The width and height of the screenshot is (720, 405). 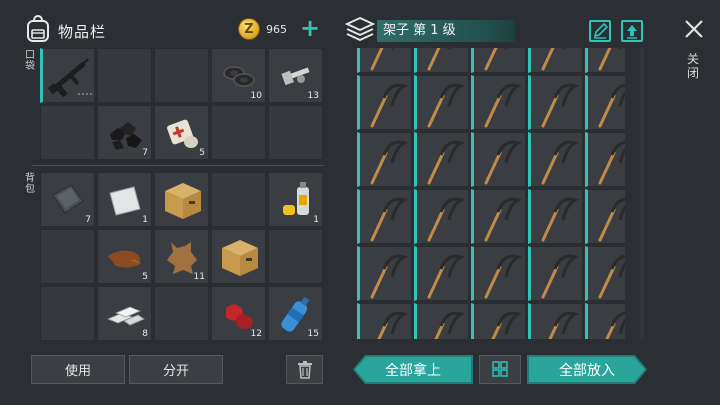 What do you see at coordinates (256, 96) in the screenshot?
I see `item-quantity: 10` at bounding box center [256, 96].